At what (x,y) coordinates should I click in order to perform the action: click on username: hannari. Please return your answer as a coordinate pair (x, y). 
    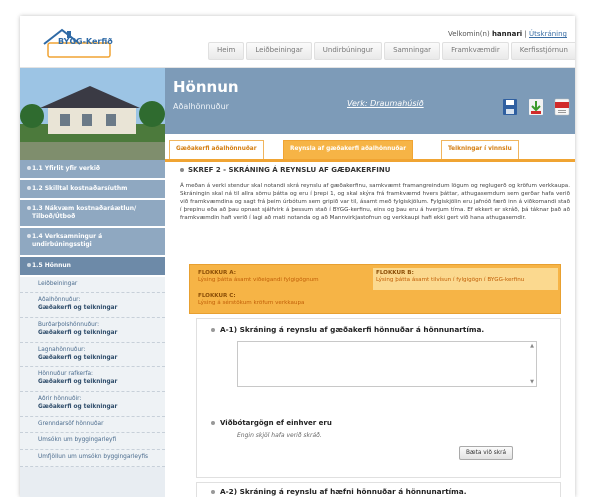
    Looking at the image, I should click on (507, 34).